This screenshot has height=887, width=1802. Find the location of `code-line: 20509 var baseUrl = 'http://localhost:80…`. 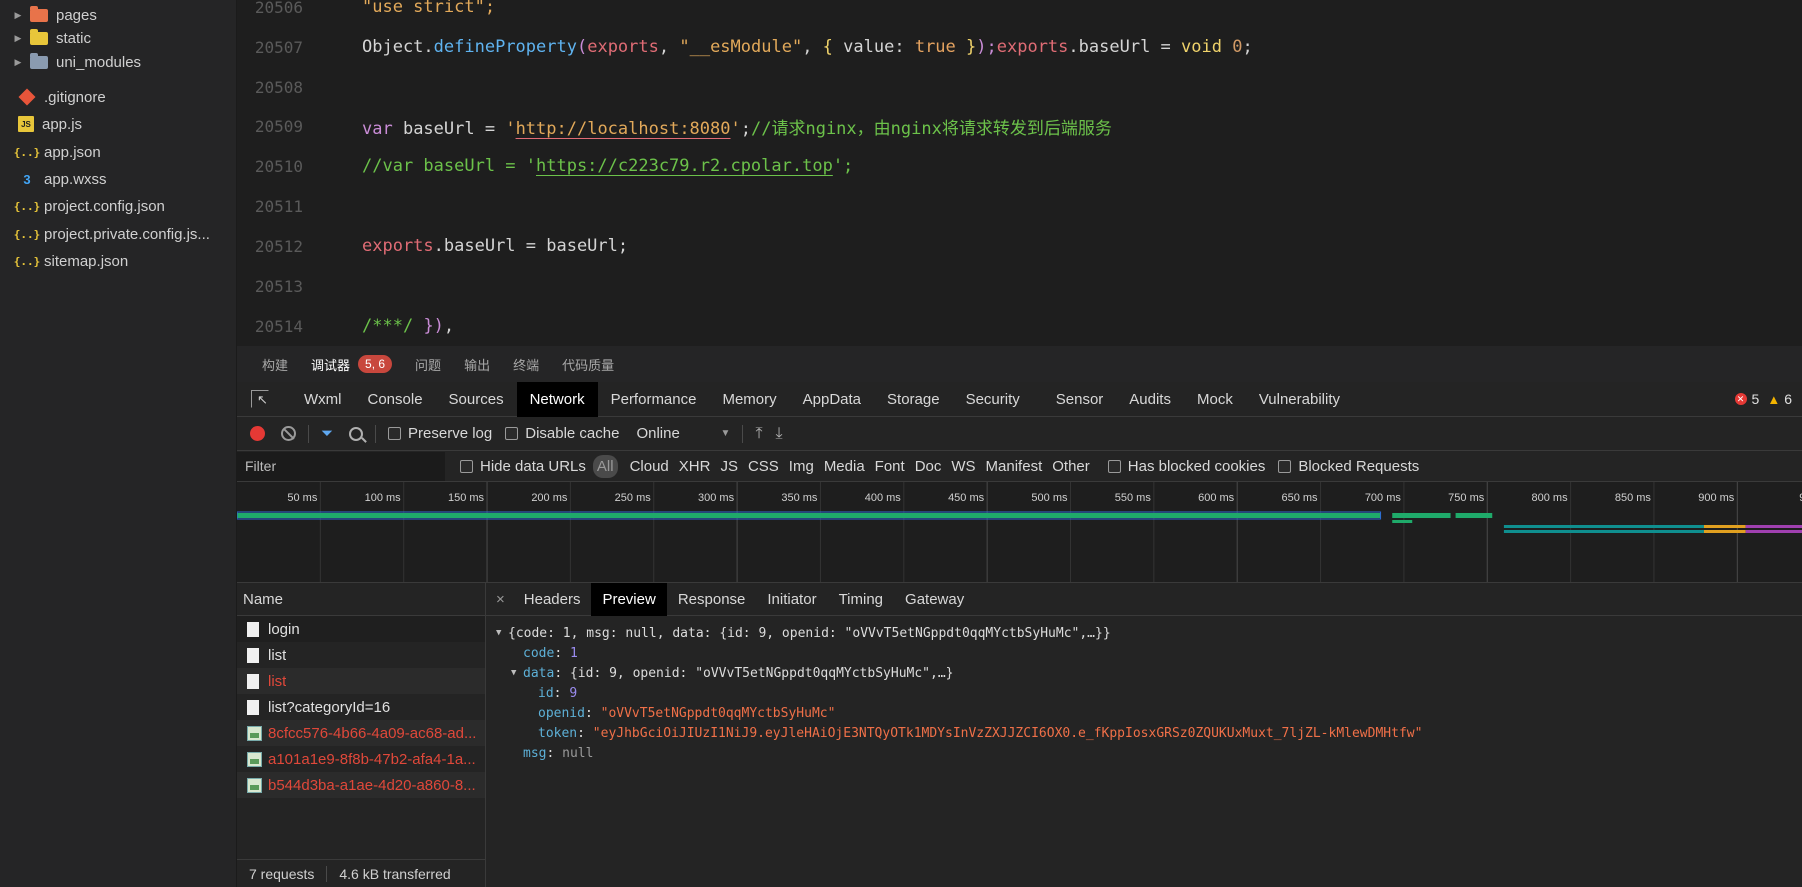

code-line: 20509 var baseUrl = 'http://localhost:80… is located at coordinates (1019, 126).